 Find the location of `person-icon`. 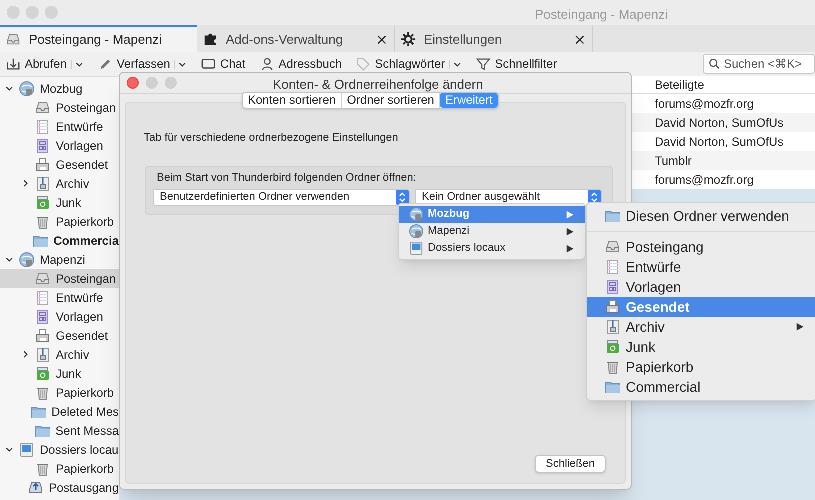

person-icon is located at coordinates (267, 64).